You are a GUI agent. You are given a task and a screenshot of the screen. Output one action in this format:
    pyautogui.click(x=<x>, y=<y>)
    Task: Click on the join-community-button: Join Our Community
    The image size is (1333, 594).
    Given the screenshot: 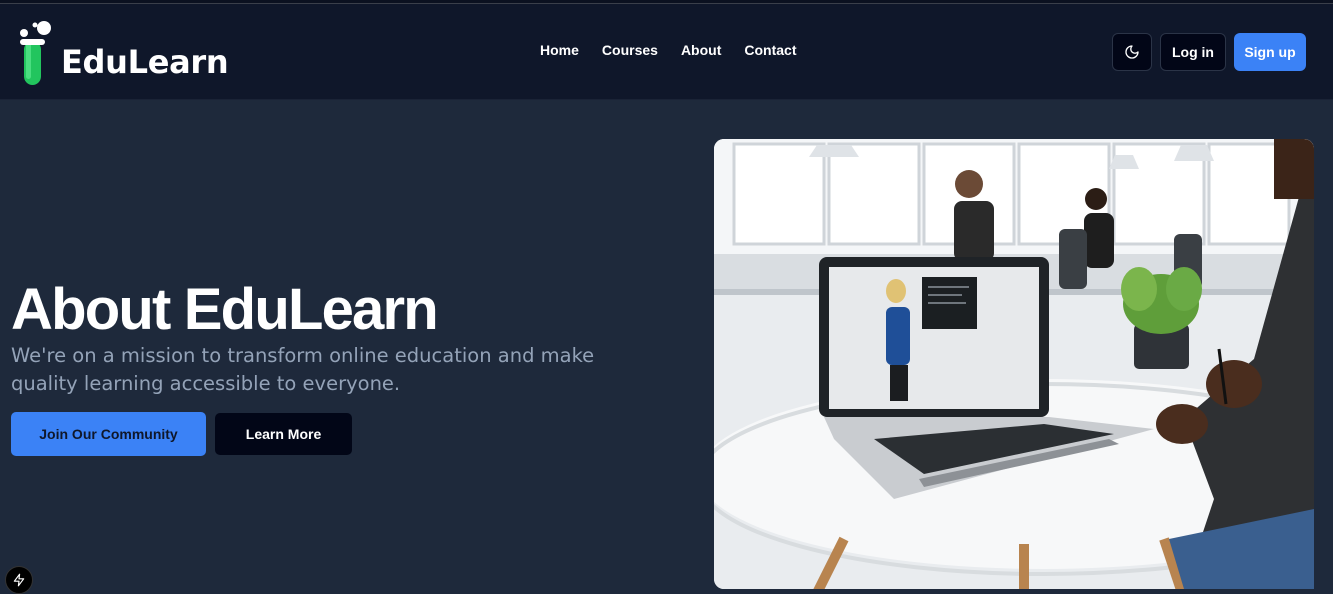 What is the action you would take?
    pyautogui.click(x=108, y=434)
    